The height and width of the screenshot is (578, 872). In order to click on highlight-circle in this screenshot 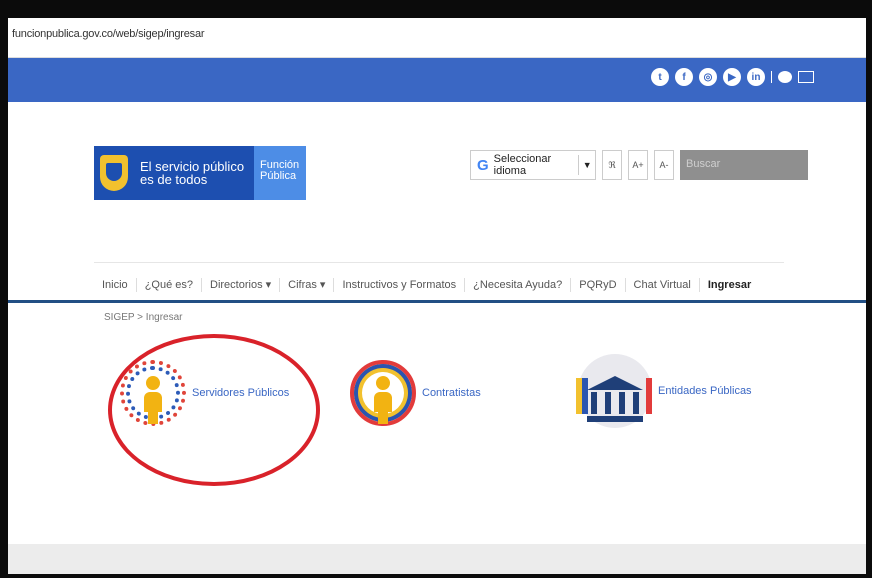, I will do `click(214, 410)`.